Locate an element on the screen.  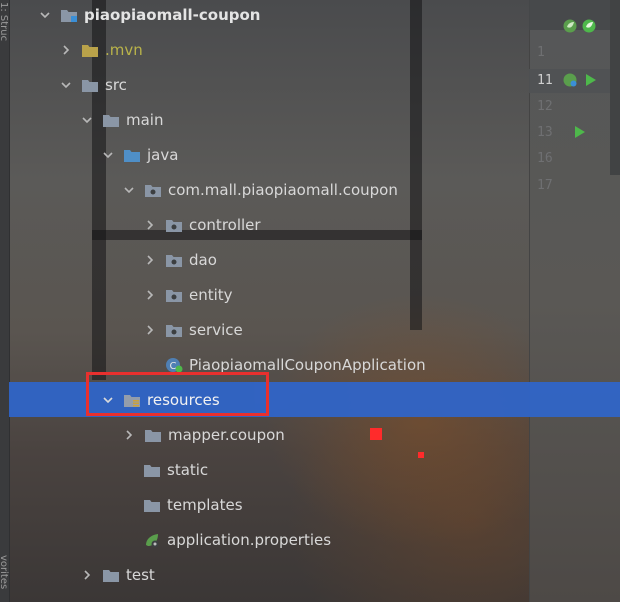
tree-item-java: java is located at coordinates (314, 154).